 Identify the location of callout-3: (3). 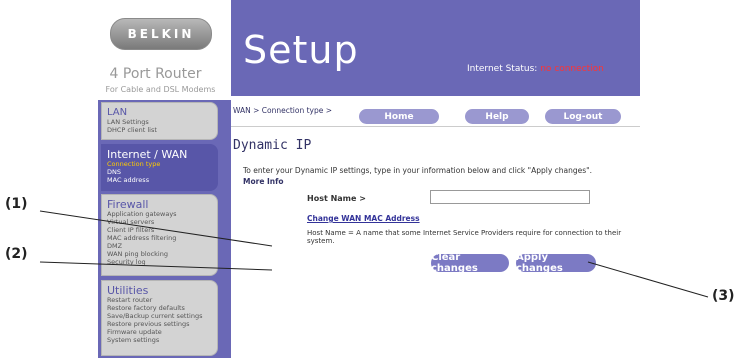
(723, 296).